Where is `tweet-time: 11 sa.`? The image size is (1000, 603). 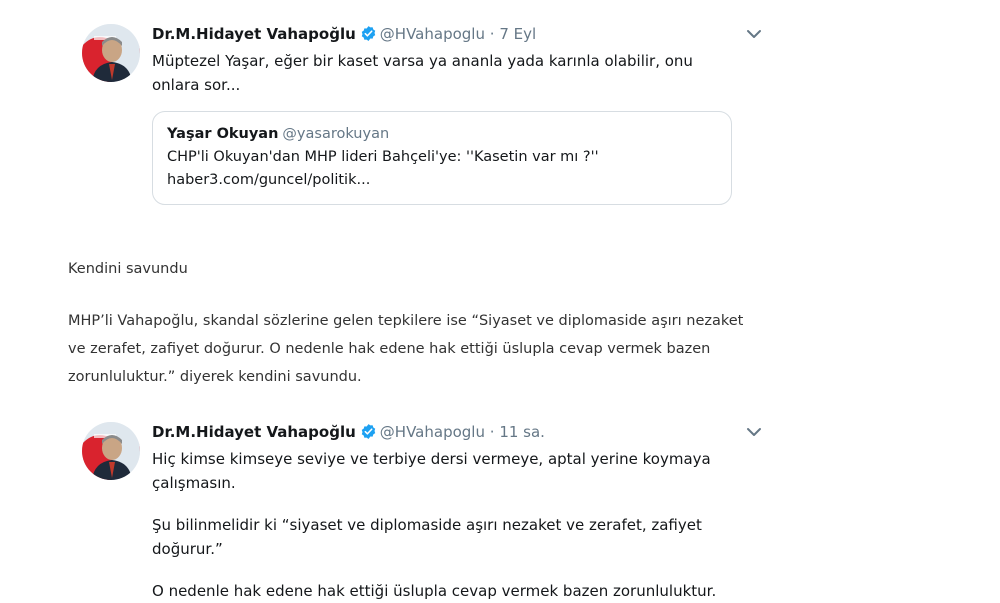
tweet-time: 11 sa. is located at coordinates (522, 432).